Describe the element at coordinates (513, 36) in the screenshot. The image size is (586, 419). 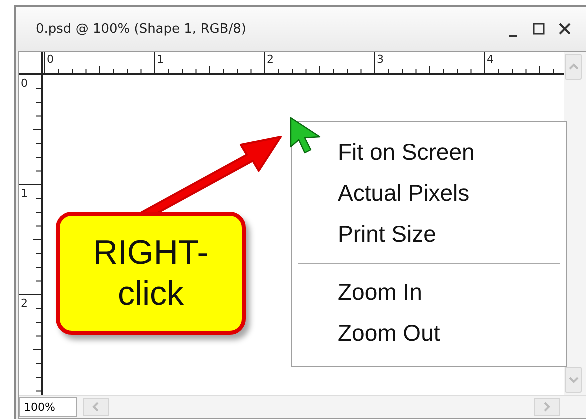
I see `minimize-icon` at that location.